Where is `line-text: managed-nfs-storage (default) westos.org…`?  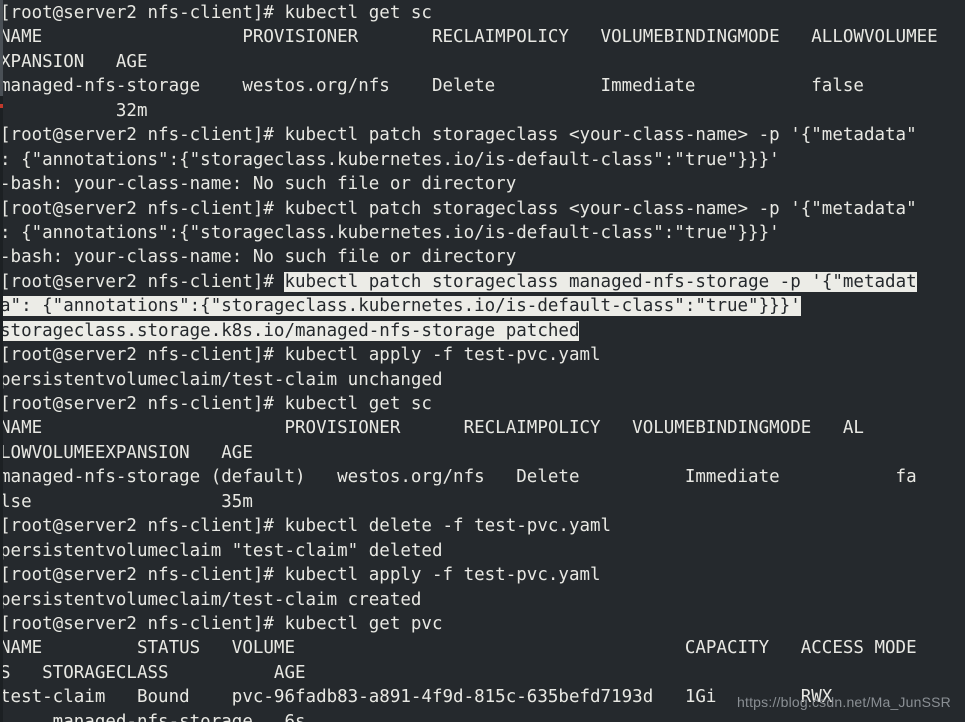 line-text: managed-nfs-storage (default) westos.org… is located at coordinates (458, 477).